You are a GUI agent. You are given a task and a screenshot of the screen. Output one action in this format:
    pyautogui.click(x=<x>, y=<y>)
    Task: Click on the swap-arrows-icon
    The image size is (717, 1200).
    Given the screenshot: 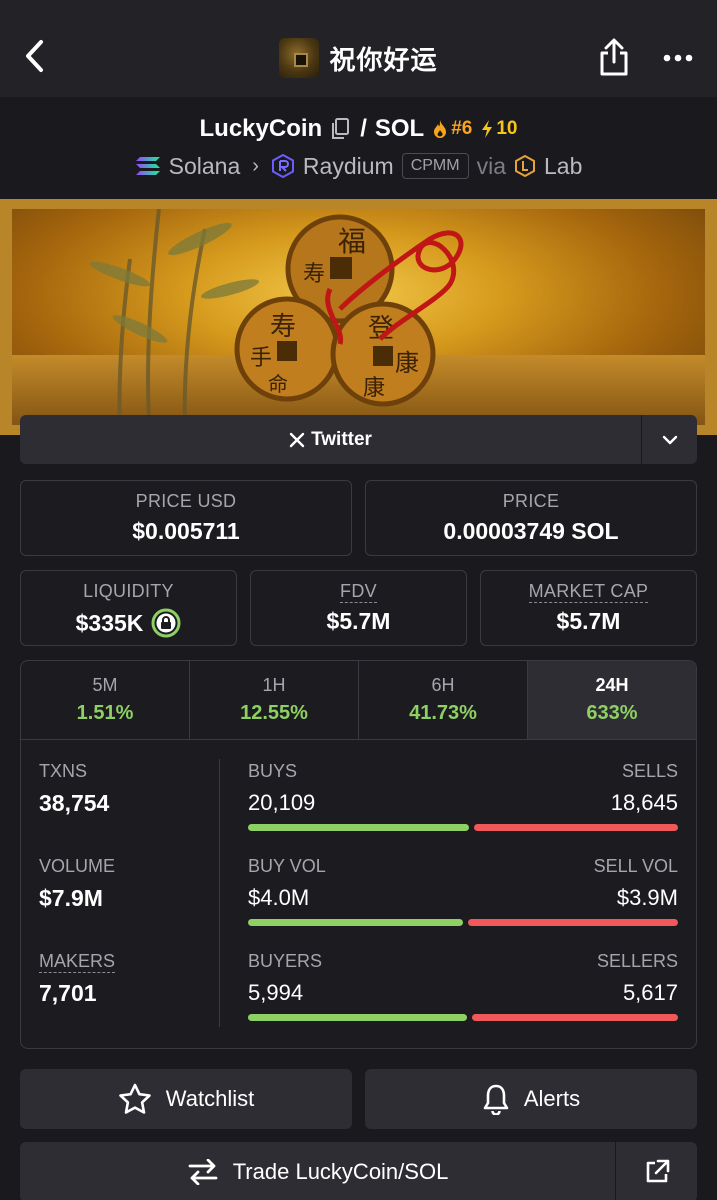 What is the action you would take?
    pyautogui.click(x=203, y=1172)
    